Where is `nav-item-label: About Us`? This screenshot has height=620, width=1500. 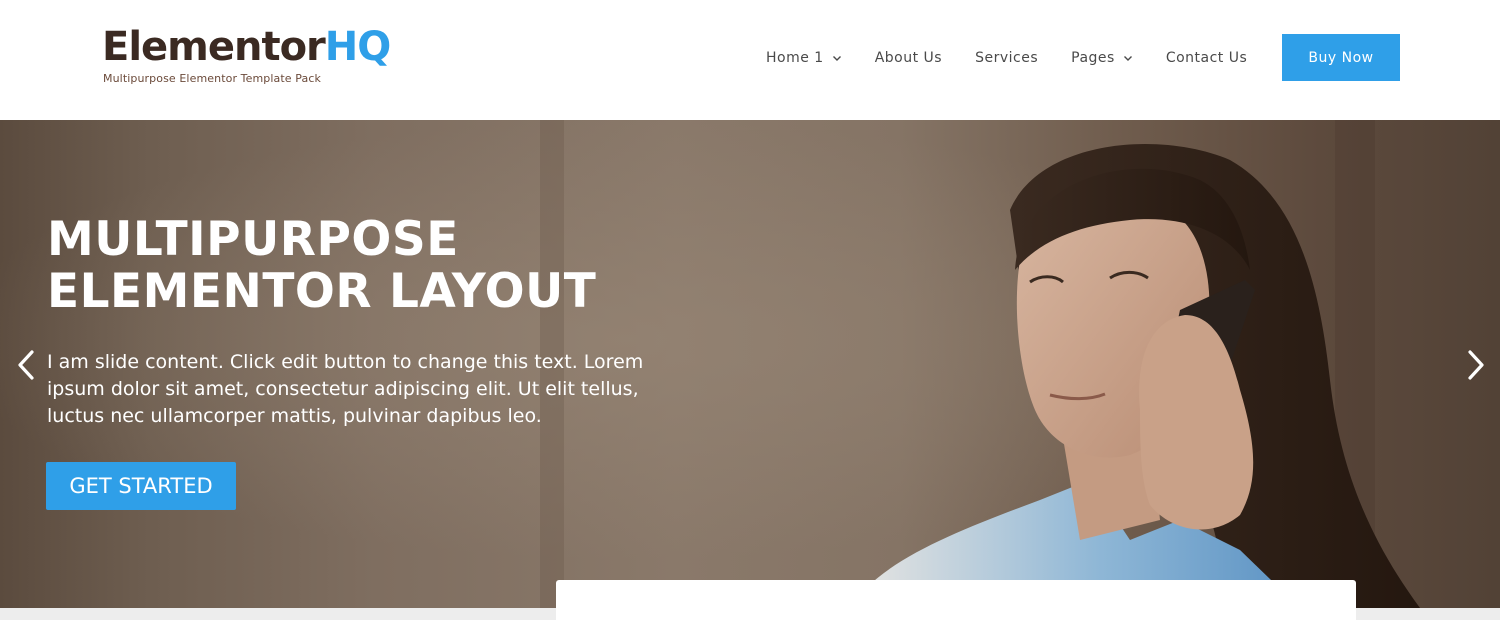 nav-item-label: About Us is located at coordinates (908, 58).